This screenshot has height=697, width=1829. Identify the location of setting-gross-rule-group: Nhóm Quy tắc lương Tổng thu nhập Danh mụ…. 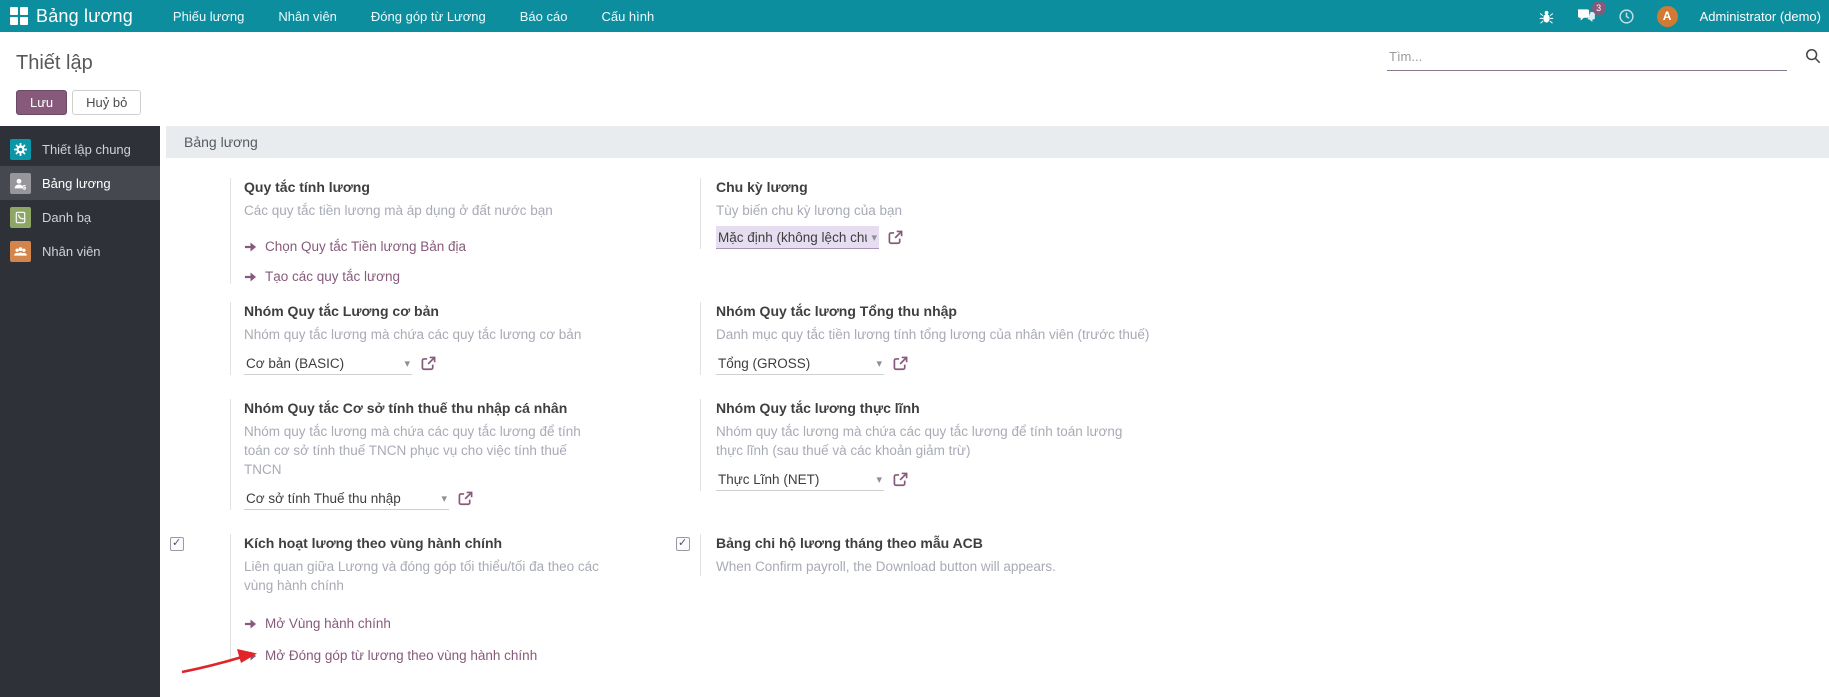
(890, 338).